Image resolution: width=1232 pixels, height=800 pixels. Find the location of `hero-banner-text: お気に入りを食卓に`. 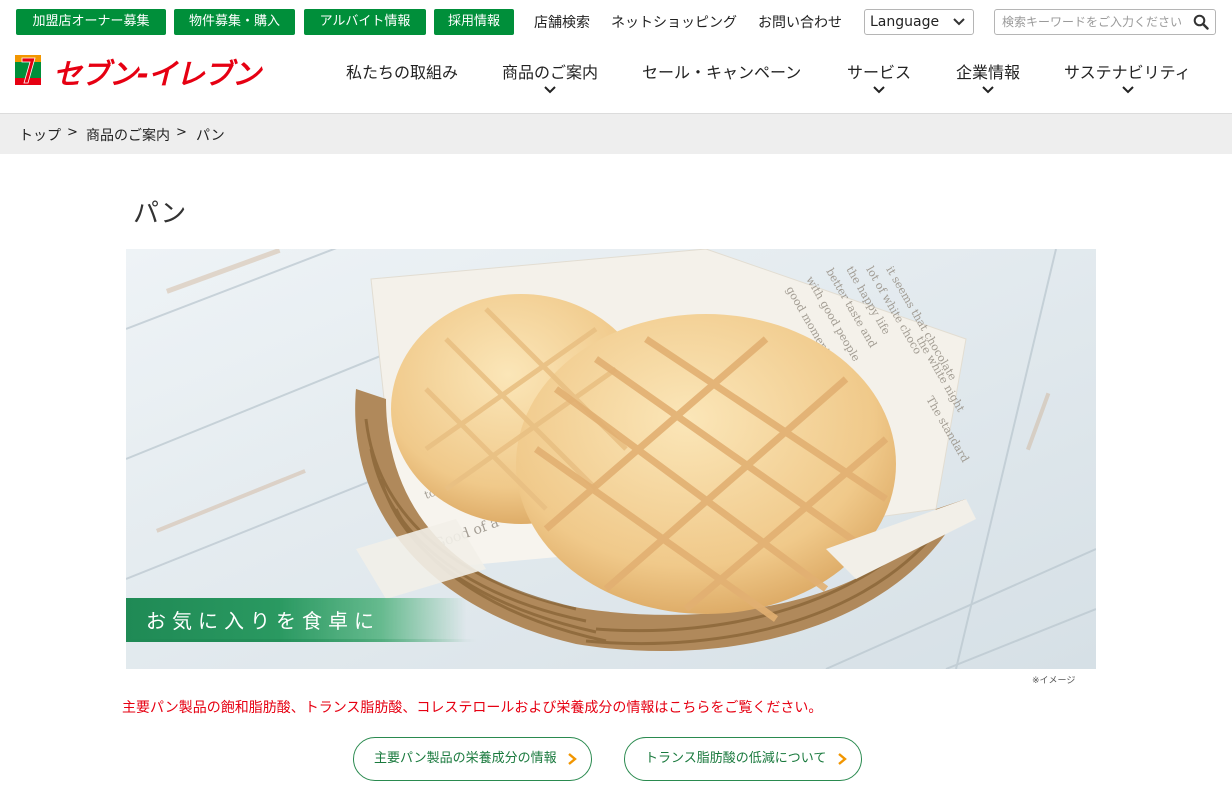

hero-banner-text: お気に入りを食卓に is located at coordinates (263, 621).